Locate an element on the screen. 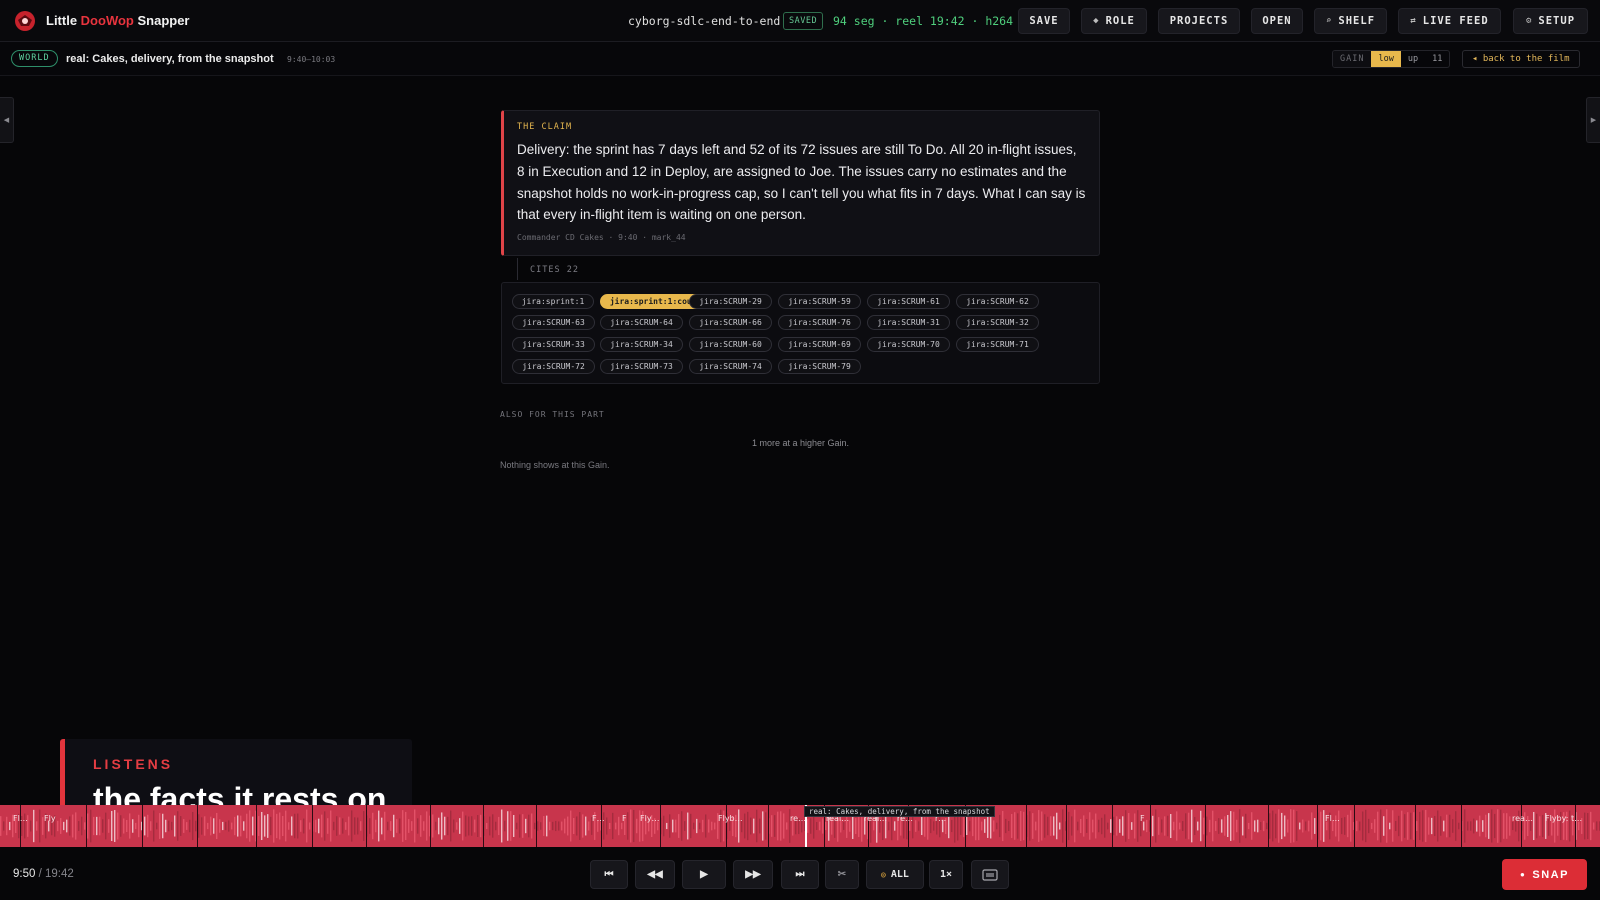 Image resolution: width=1600 pixels, height=900 pixels. gain-option-up: up is located at coordinates (1413, 59).